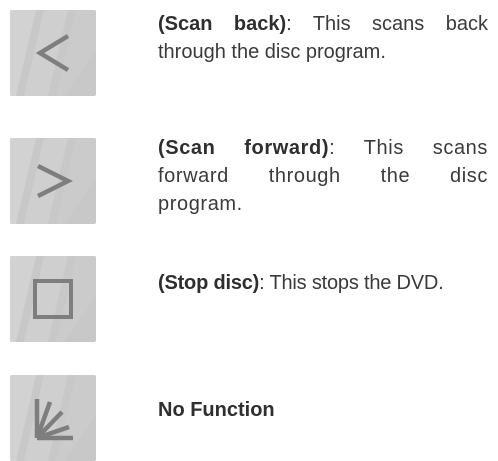  I want to click on stop-disc-term: (Stop disc), so click(209, 283).